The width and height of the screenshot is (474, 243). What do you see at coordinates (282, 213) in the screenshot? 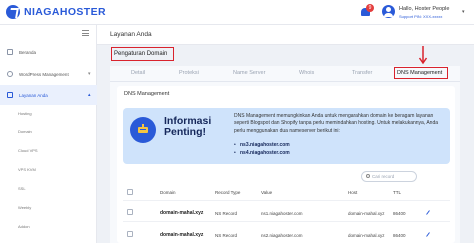
I see `table-row-value: ns1.niagahoster.com` at bounding box center [282, 213].